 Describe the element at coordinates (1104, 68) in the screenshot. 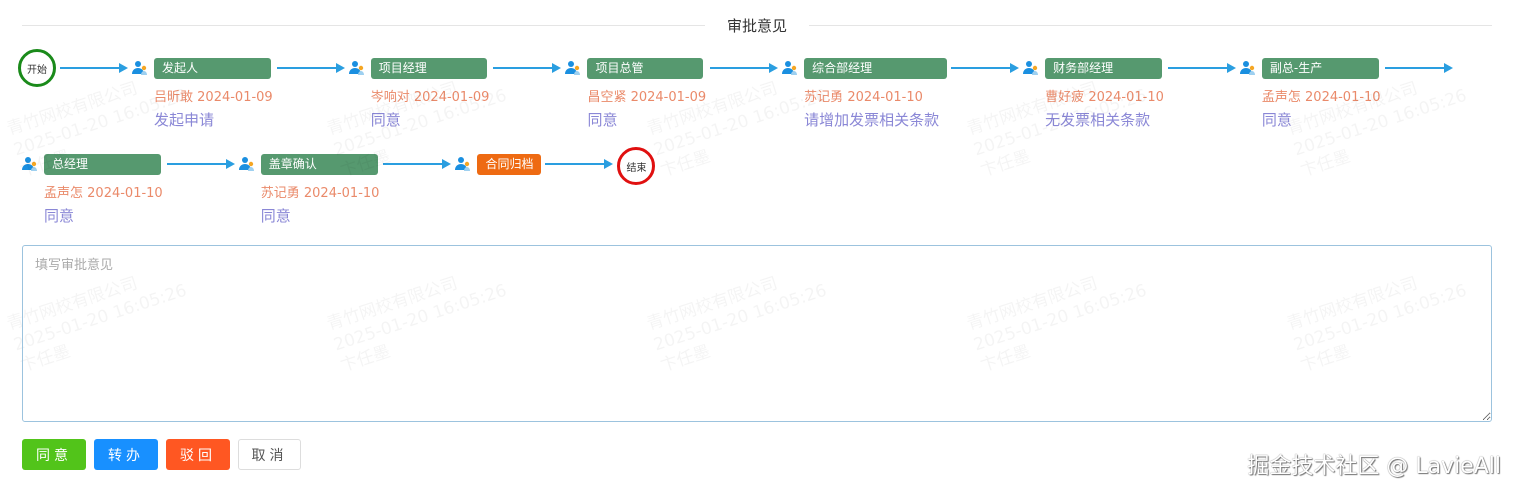

I see `node-role: 财务部经理` at that location.